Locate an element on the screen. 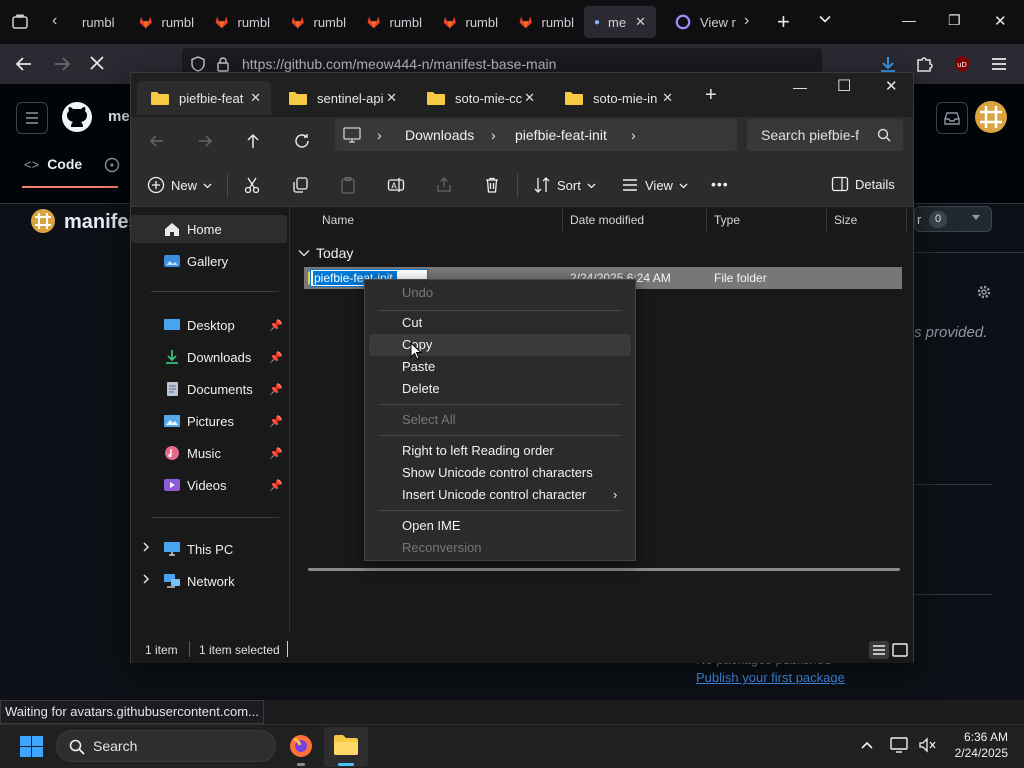  menu-item-cut: Cut is located at coordinates (500, 323).